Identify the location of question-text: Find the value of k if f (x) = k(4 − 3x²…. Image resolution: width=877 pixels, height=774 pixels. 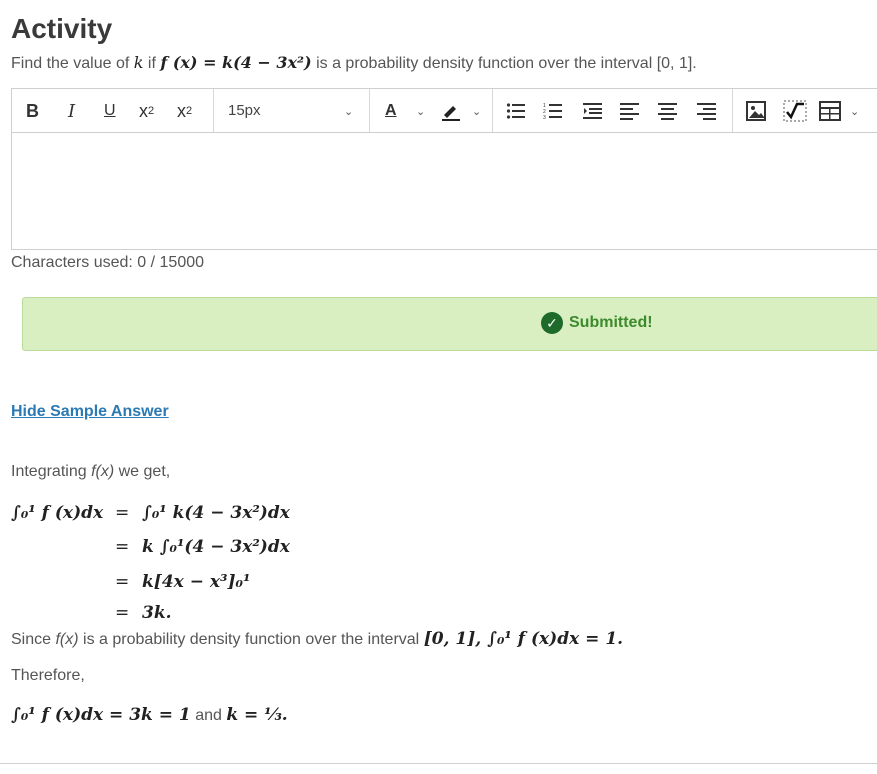
(354, 62).